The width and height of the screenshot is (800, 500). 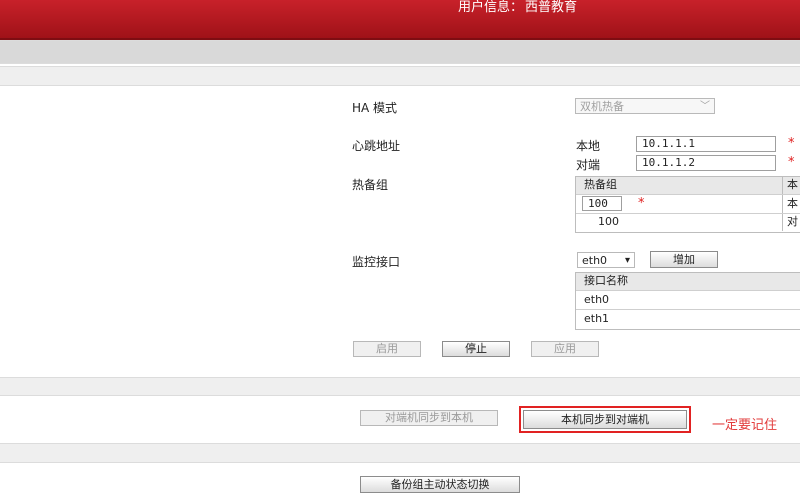 I want to click on peer-to-local-sync-button: 对端机同步到本机, so click(x=429, y=418).